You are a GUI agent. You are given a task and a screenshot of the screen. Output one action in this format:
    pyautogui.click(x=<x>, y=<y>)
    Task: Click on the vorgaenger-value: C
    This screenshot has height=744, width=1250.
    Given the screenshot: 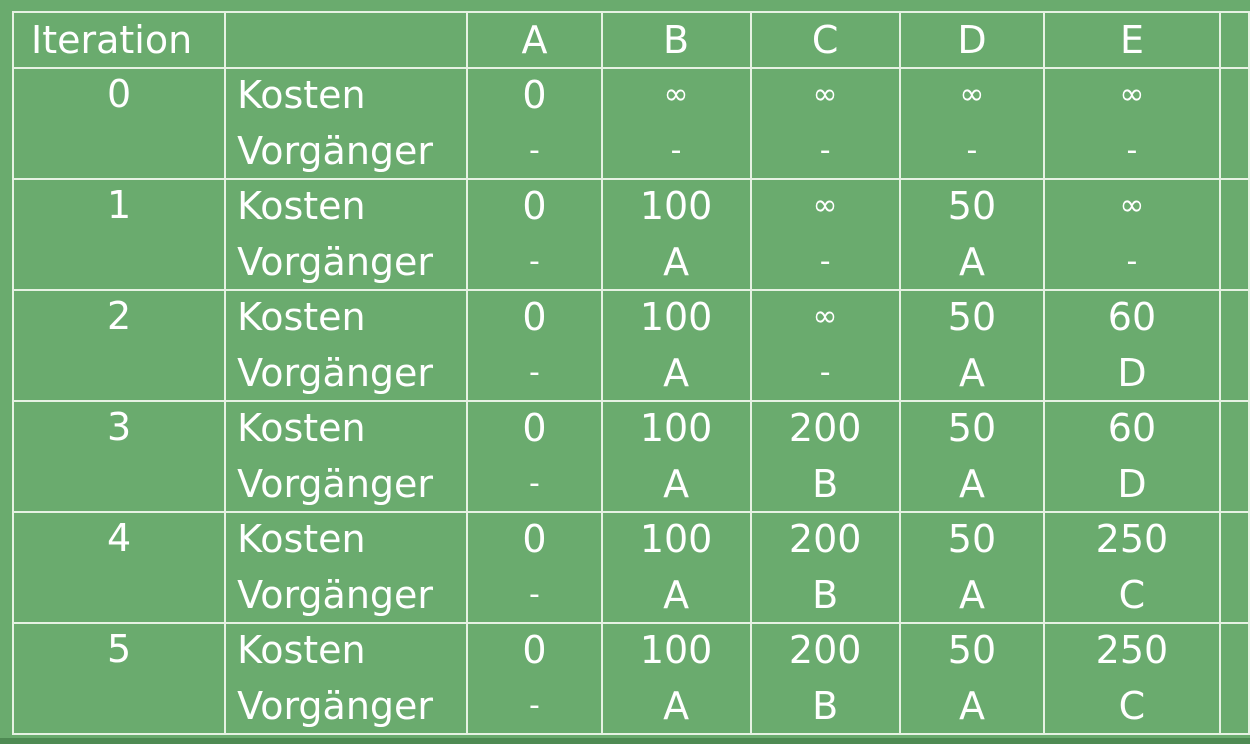 What is the action you would take?
    pyautogui.click(x=1132, y=705)
    